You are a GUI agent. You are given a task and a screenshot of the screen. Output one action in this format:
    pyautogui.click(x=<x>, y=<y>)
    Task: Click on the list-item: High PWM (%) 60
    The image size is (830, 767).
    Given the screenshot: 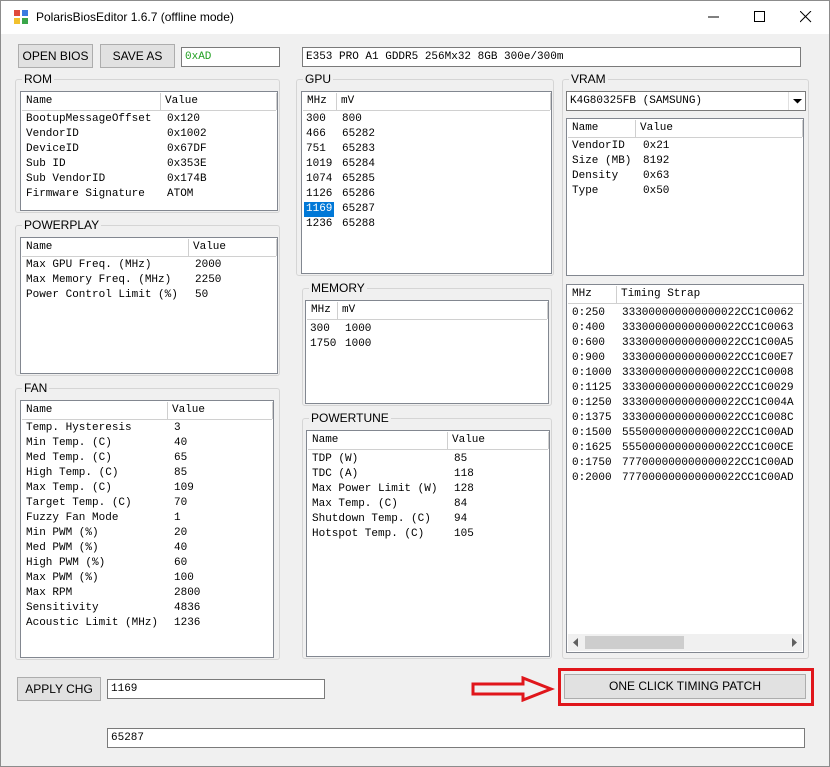 What is the action you would take?
    pyautogui.click(x=147, y=563)
    